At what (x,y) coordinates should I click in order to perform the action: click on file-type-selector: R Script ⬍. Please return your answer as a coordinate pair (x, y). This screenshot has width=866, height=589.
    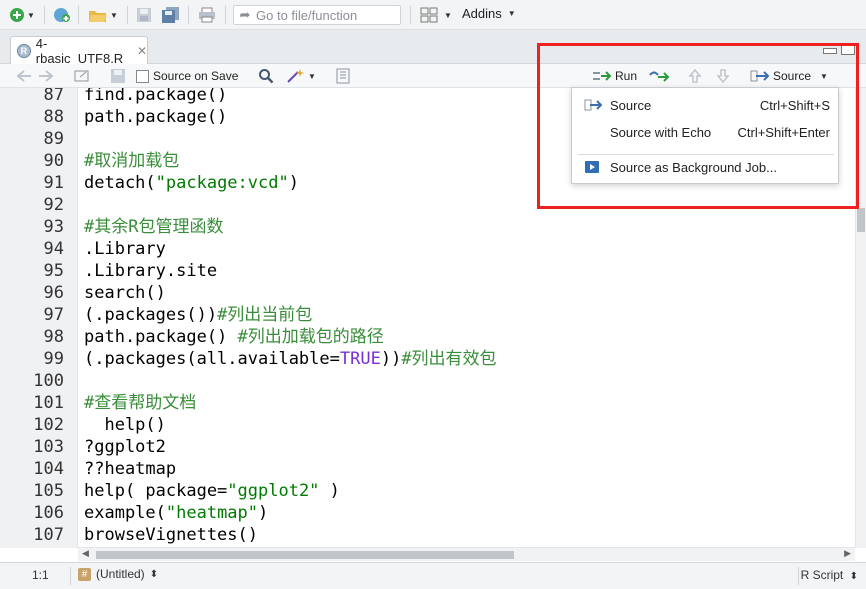
    Looking at the image, I should click on (829, 575).